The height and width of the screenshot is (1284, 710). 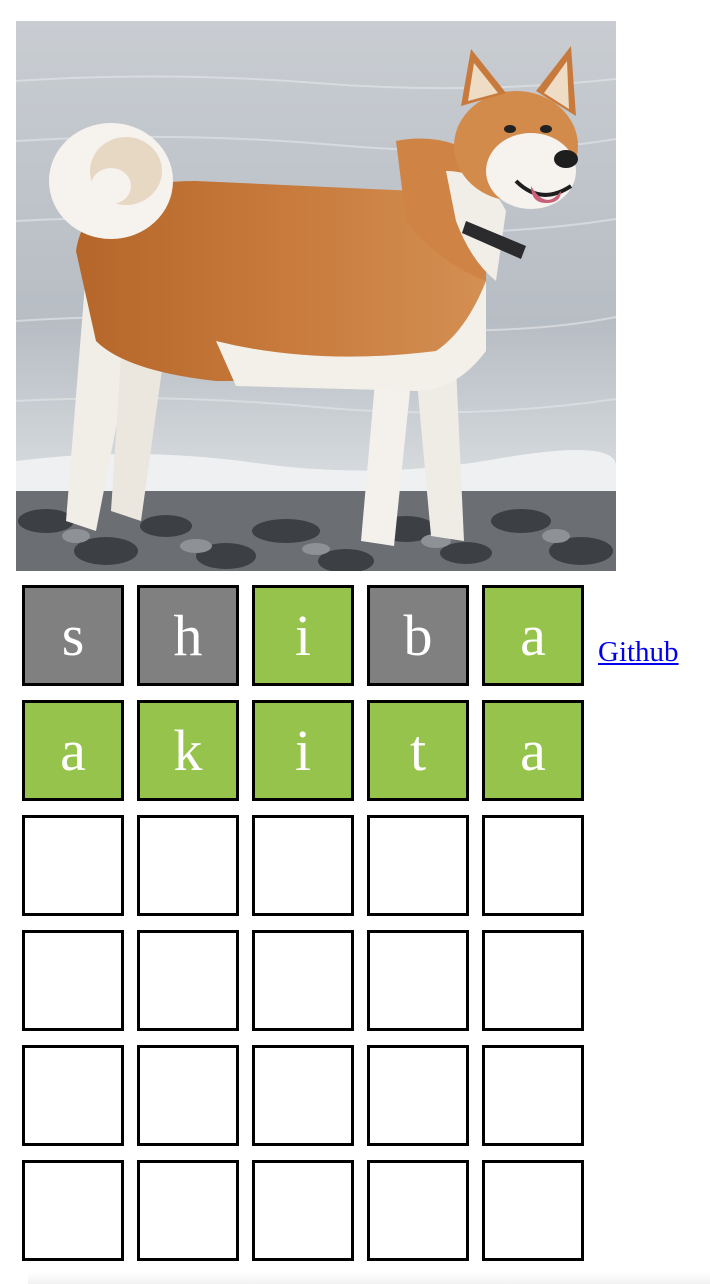 I want to click on letter-tile-absent: b, so click(x=418, y=635).